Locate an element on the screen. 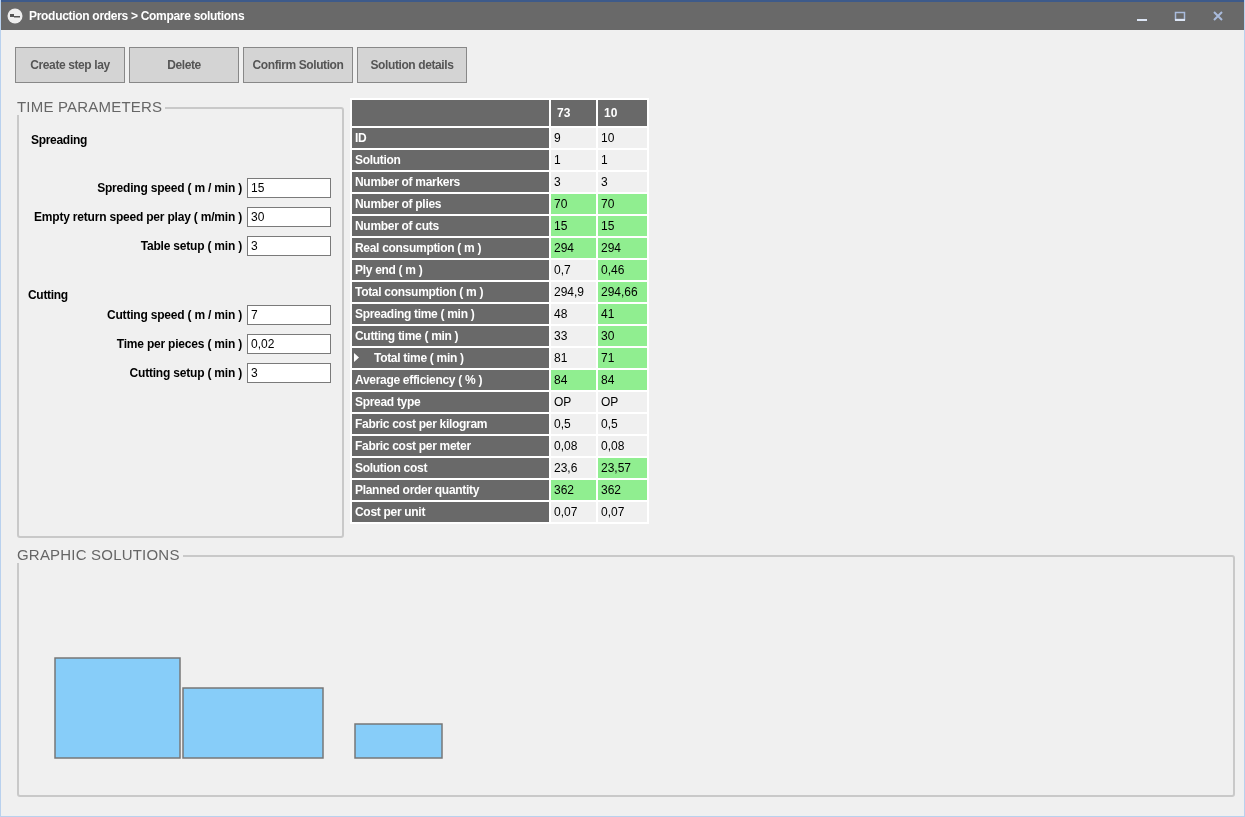  table-cell: 48 is located at coordinates (573, 314).